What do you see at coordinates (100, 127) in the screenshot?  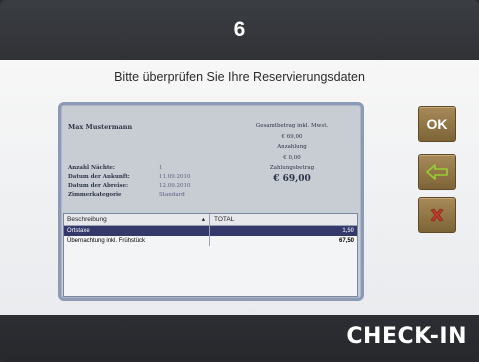 I see `guest-name: Max Mustermann` at bounding box center [100, 127].